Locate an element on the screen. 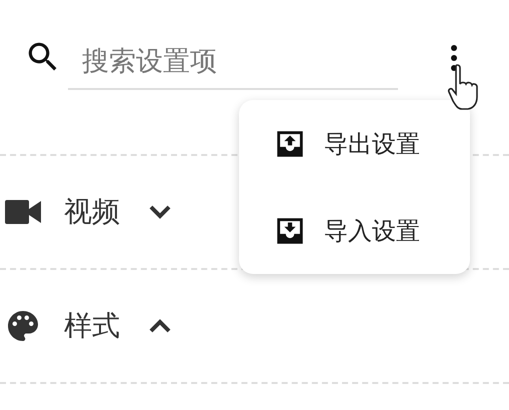 The image size is (509, 410). menu-item: 导入设置 is located at coordinates (354, 230).